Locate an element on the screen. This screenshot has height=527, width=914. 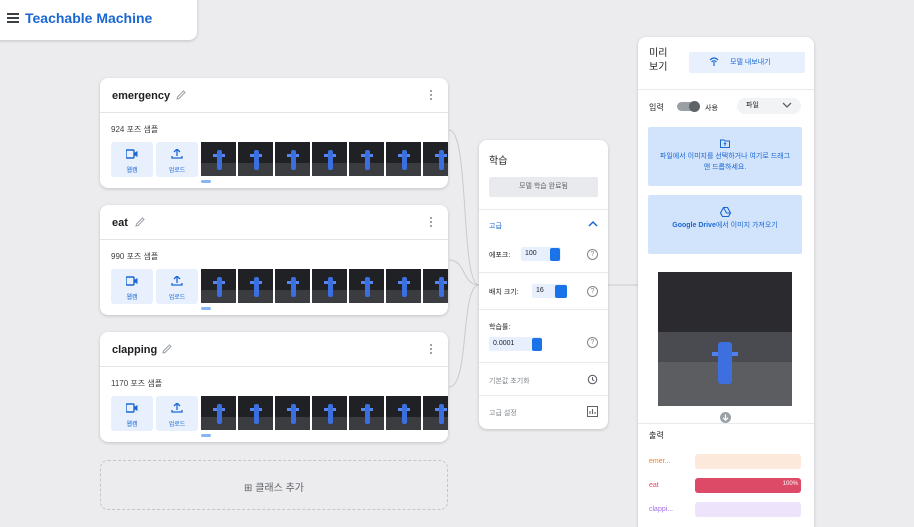
train-model-button: 모델 학습 완료됨 is located at coordinates (543, 187).